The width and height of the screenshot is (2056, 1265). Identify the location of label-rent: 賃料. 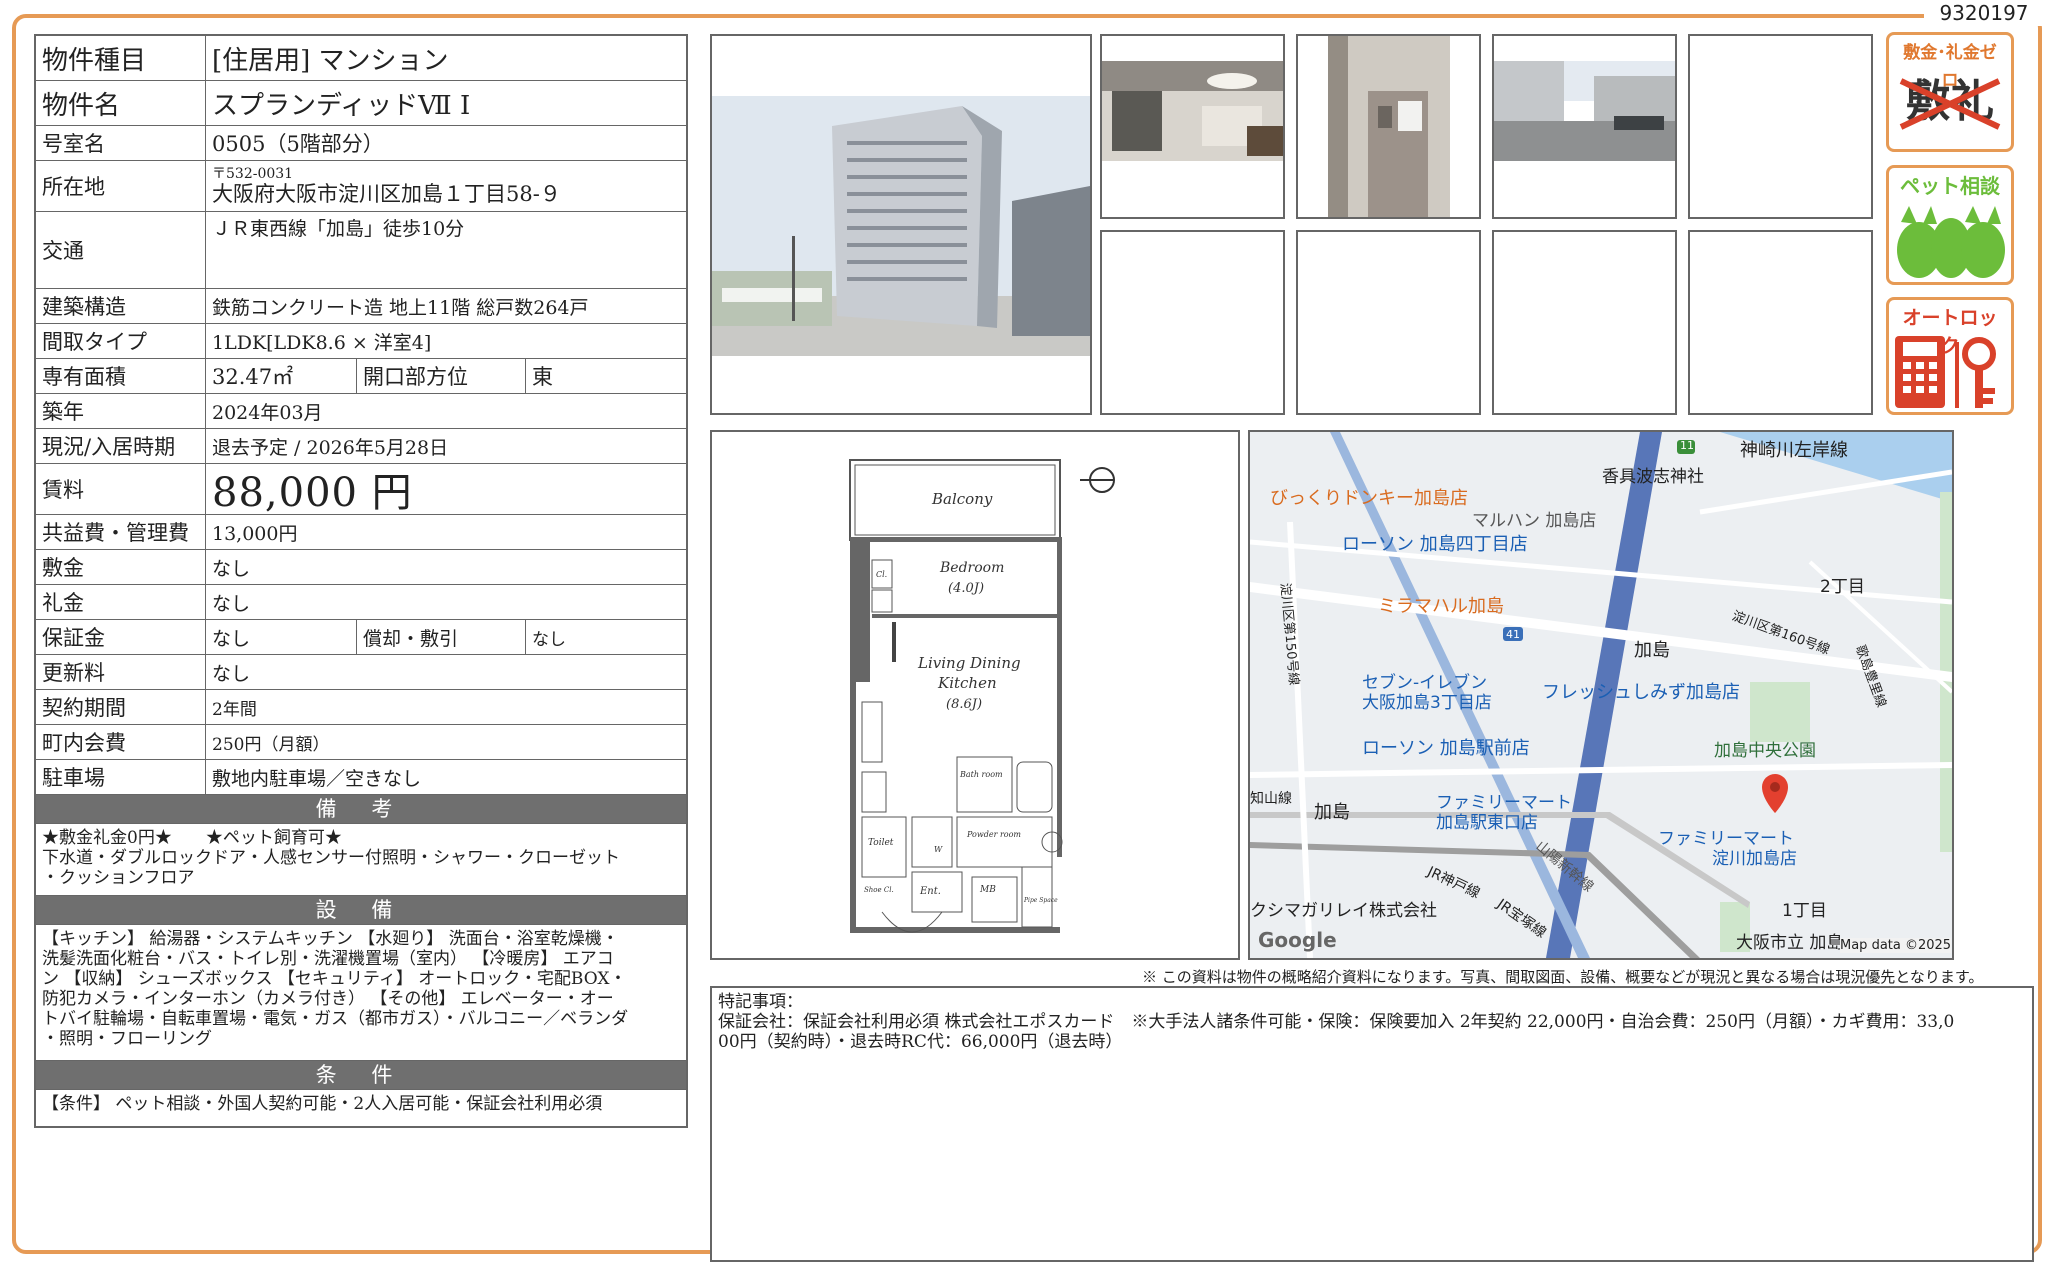
(121, 489).